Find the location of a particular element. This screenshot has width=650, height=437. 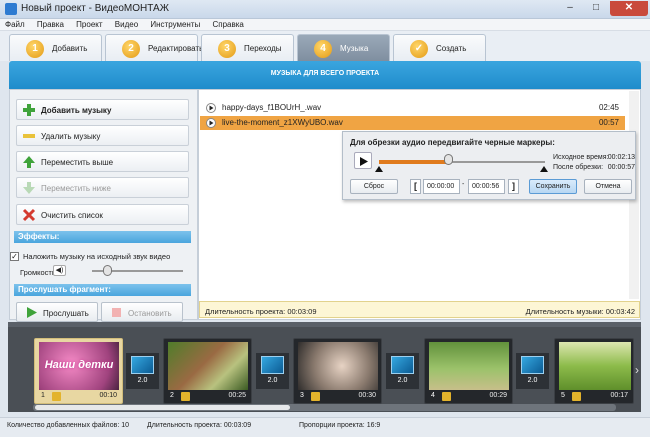

timeline-clip: 5 00:17 is located at coordinates (594, 371).